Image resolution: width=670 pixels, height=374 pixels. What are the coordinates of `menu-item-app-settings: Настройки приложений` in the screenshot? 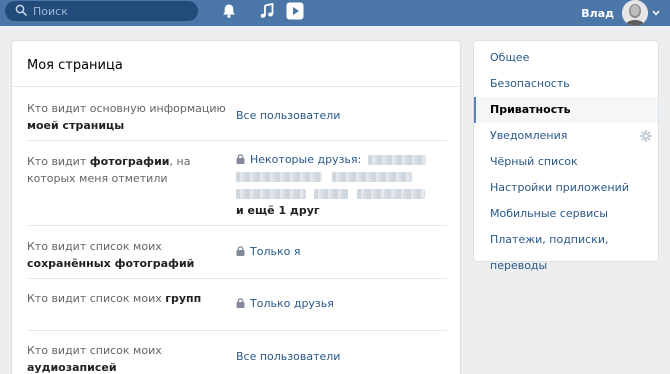 It's located at (566, 188).